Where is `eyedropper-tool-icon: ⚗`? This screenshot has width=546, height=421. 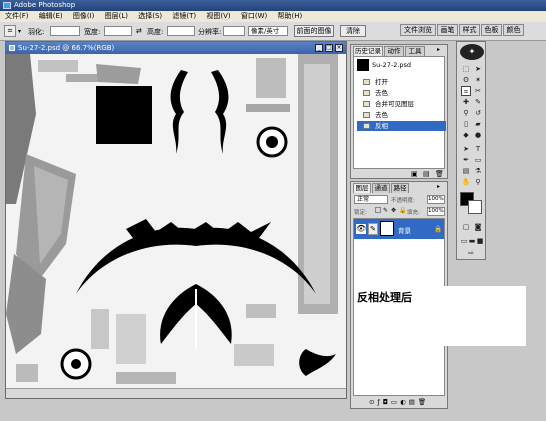
eyedropper-tool-icon: ⚗ is located at coordinates (478, 171).